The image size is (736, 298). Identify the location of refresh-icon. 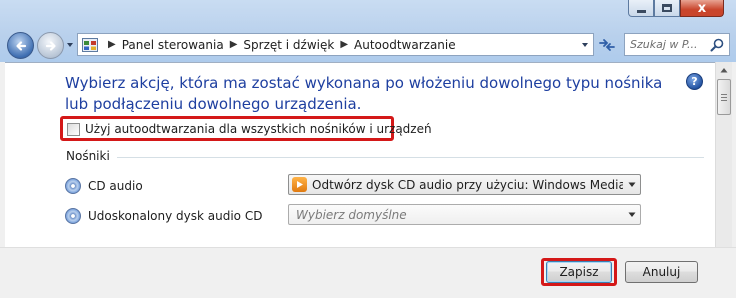
(607, 45).